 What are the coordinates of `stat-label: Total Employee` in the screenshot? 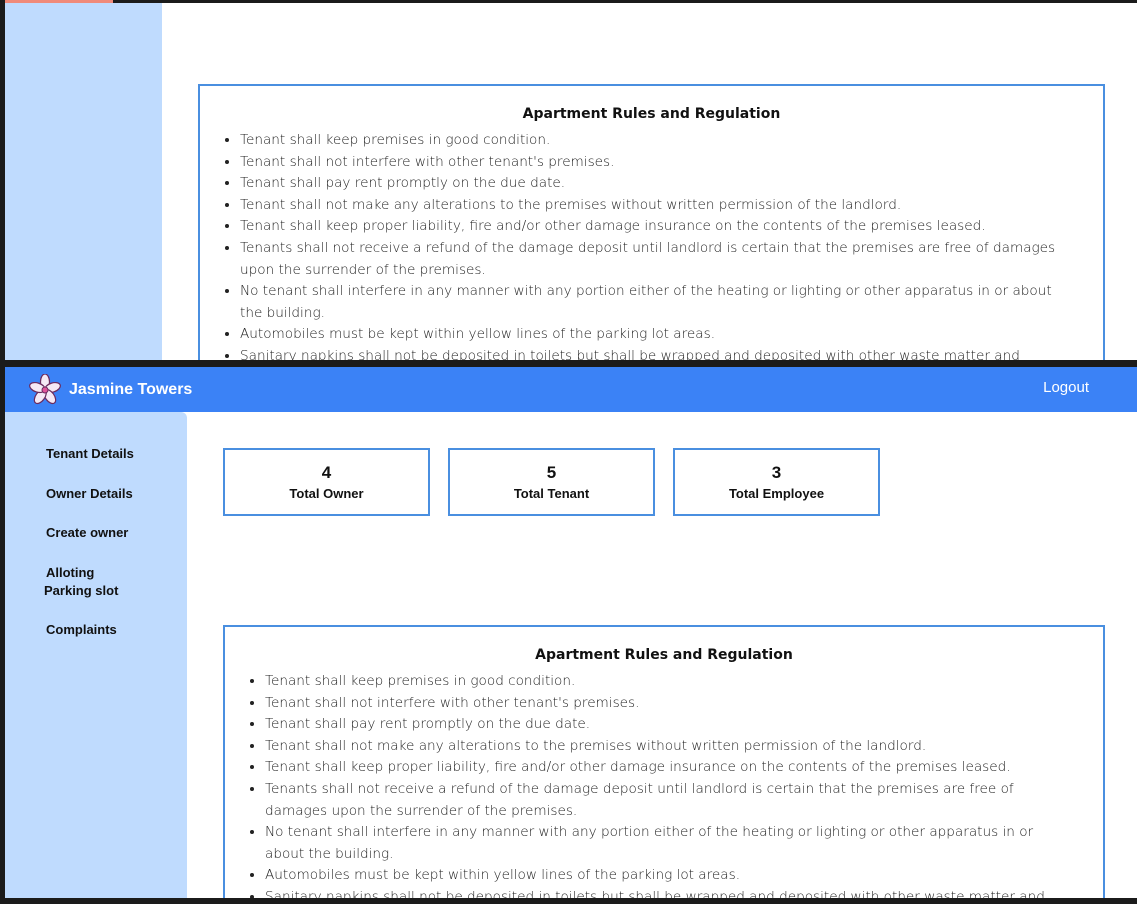 It's located at (776, 493).